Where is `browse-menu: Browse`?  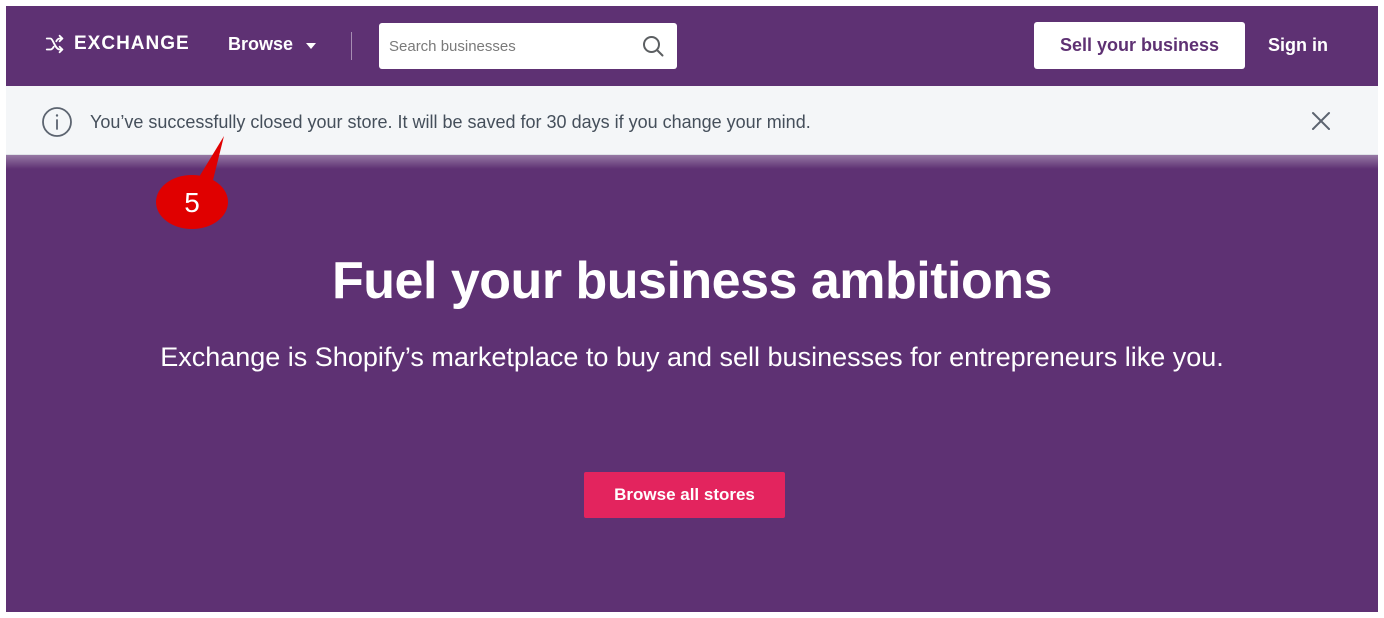
browse-menu: Browse is located at coordinates (272, 44).